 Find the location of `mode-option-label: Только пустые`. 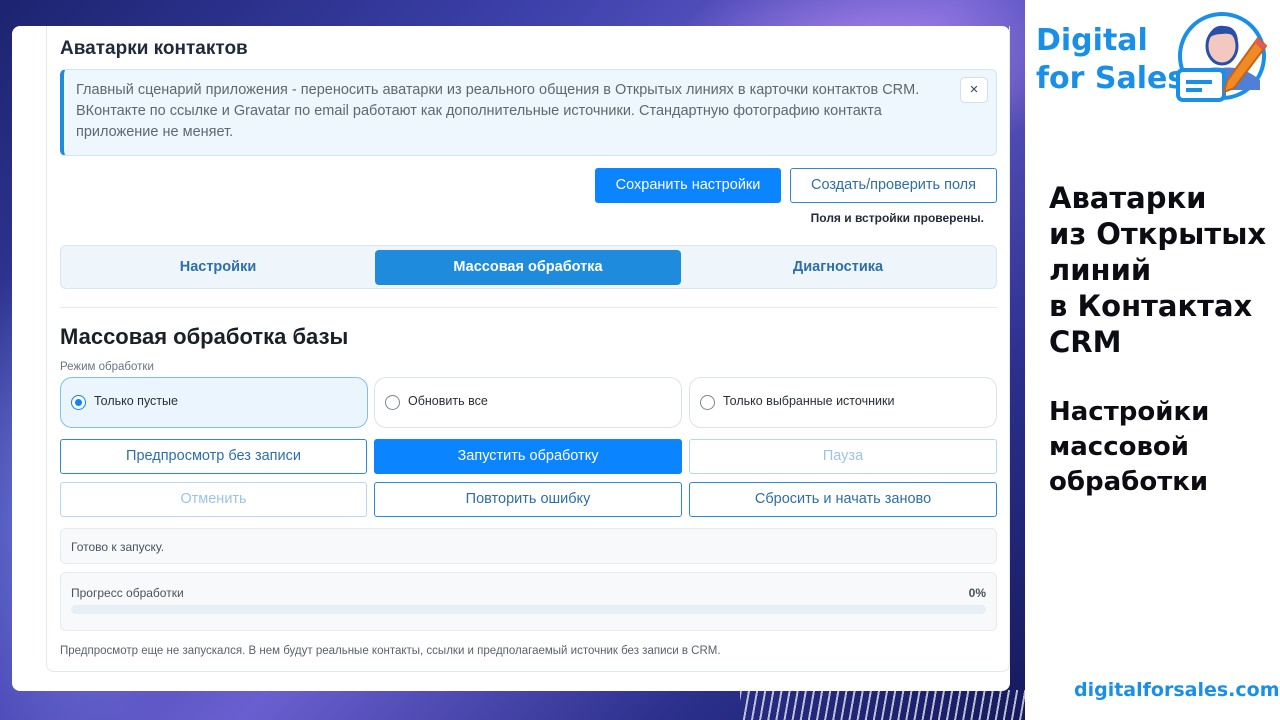

mode-option-label: Только пустые is located at coordinates (136, 401).